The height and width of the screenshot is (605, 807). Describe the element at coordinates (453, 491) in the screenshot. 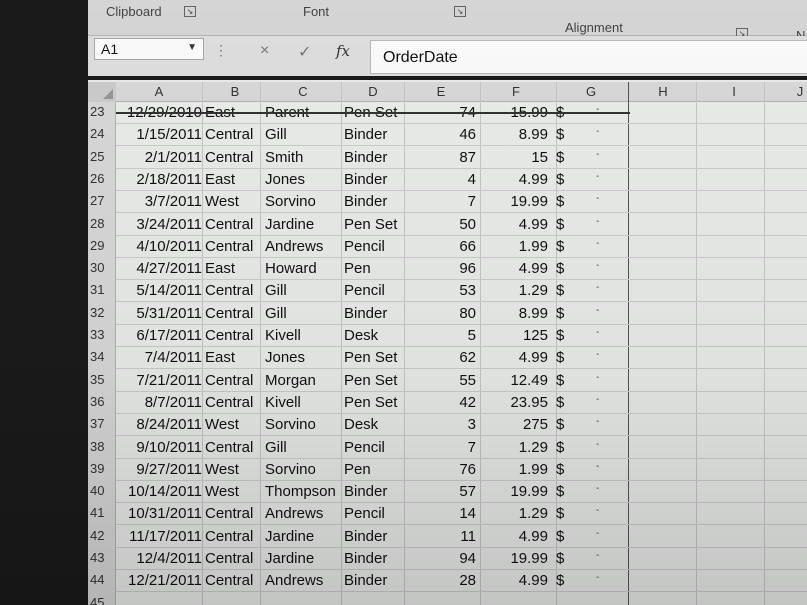

I see `cell-e: 57` at that location.